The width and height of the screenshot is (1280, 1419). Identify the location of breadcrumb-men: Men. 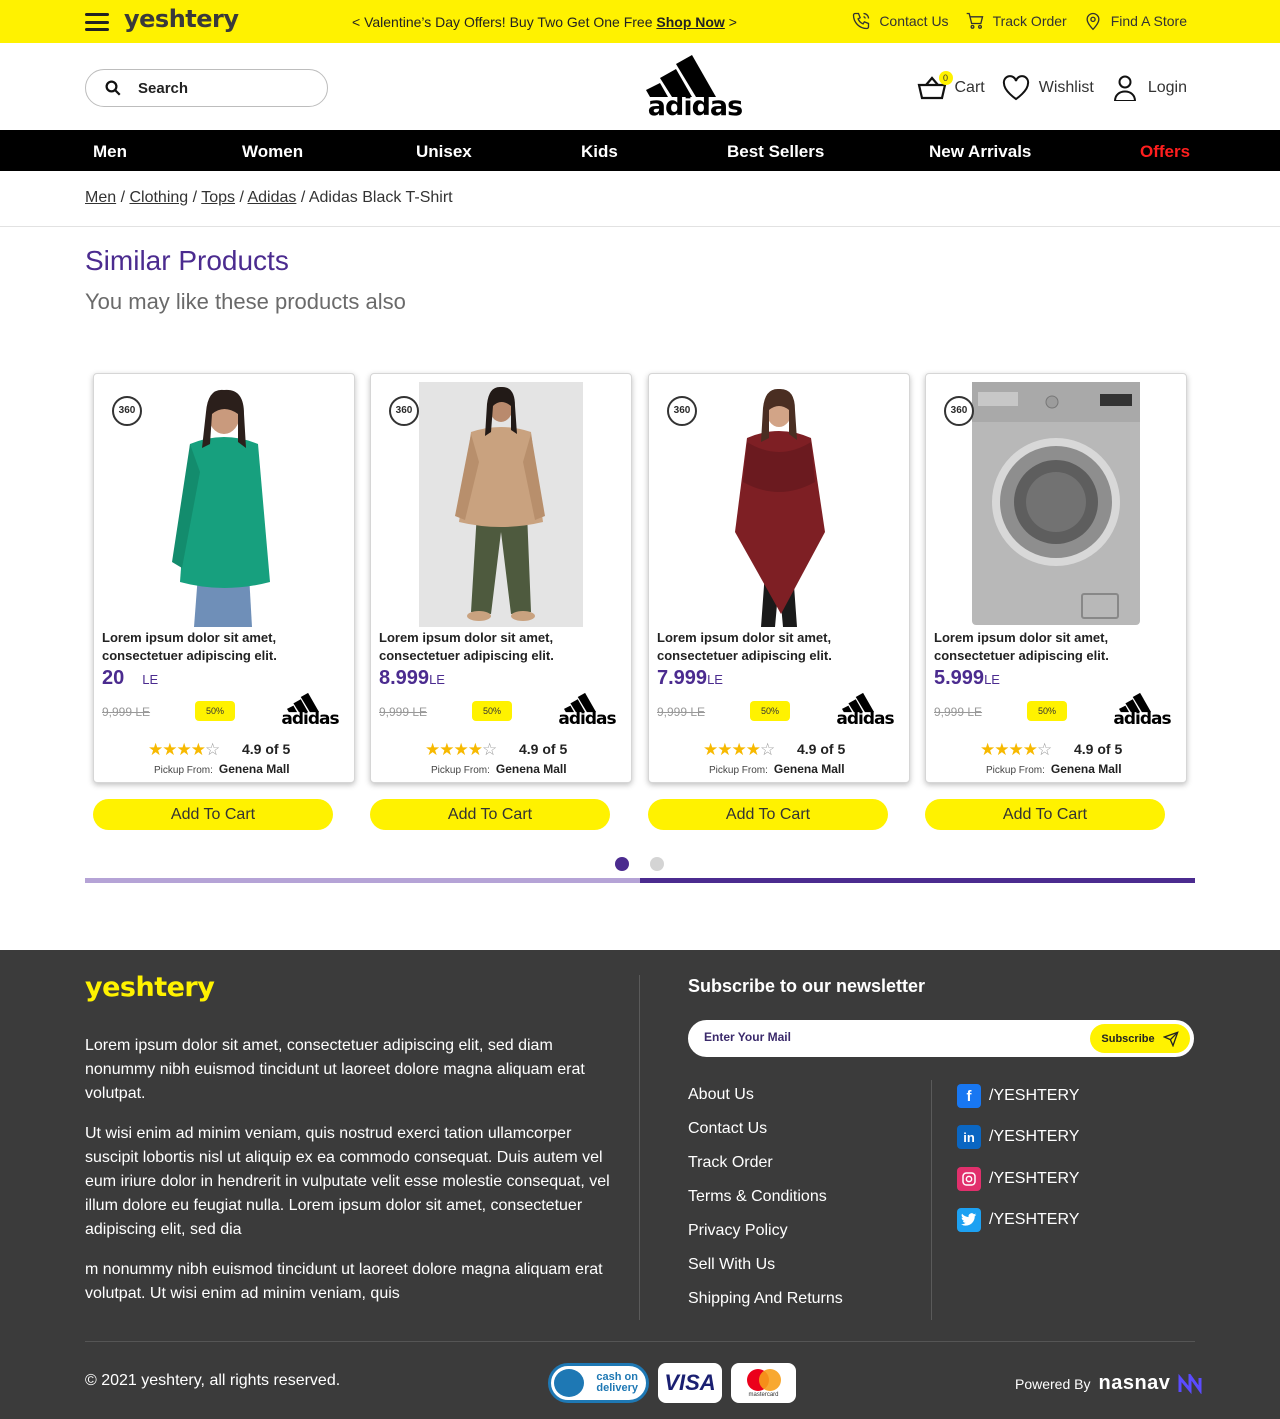
(100, 197).